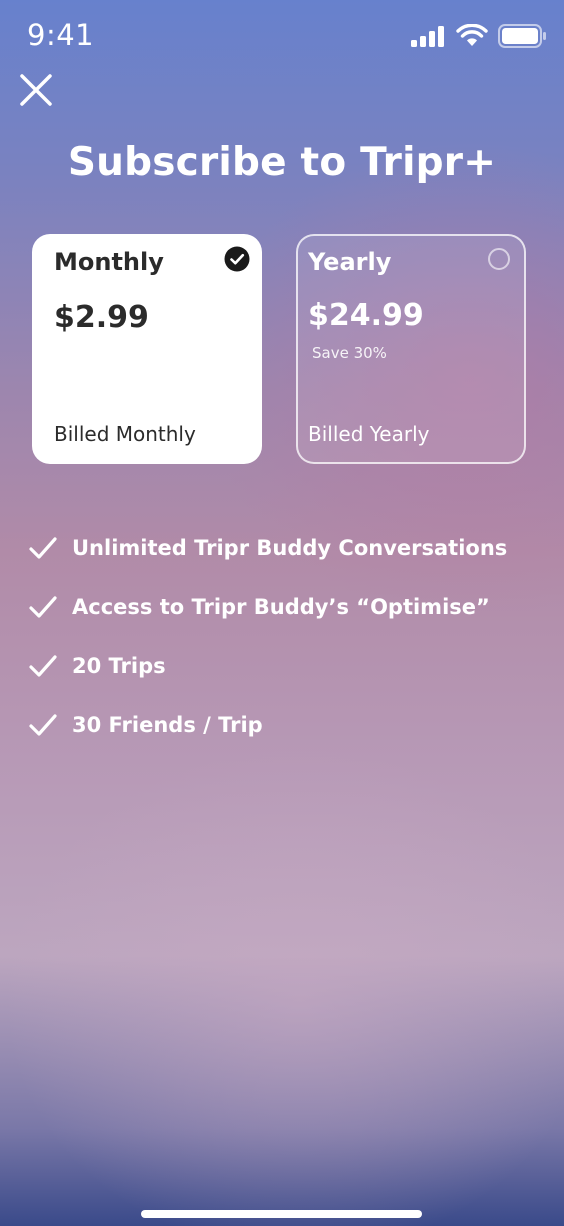 This screenshot has width=564, height=1226. Describe the element at coordinates (522, 36) in the screenshot. I see `battery-icon` at that location.